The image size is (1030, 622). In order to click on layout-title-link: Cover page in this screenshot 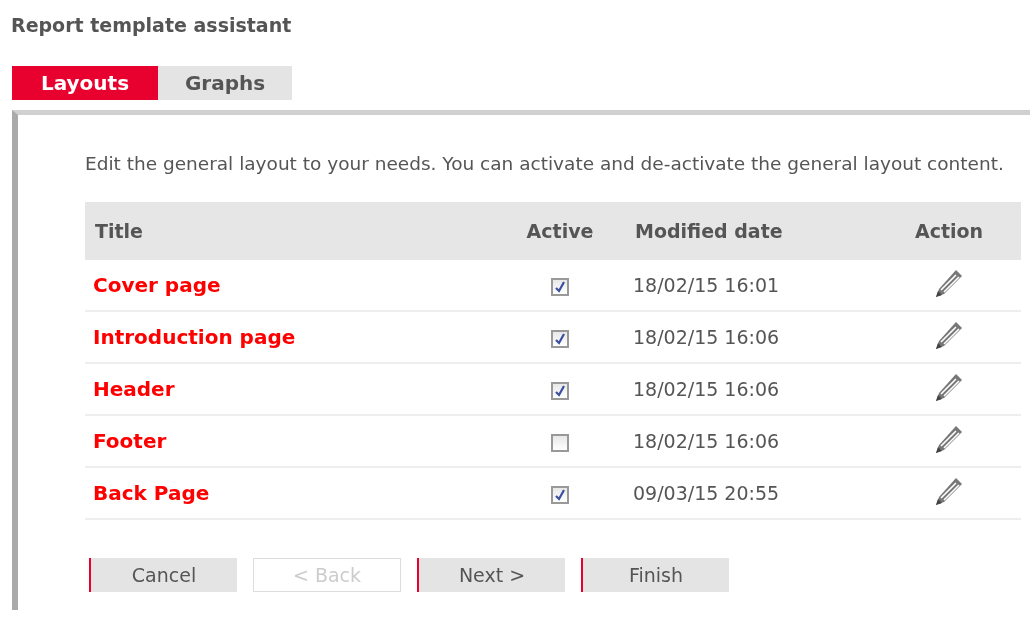, I will do `click(157, 285)`.